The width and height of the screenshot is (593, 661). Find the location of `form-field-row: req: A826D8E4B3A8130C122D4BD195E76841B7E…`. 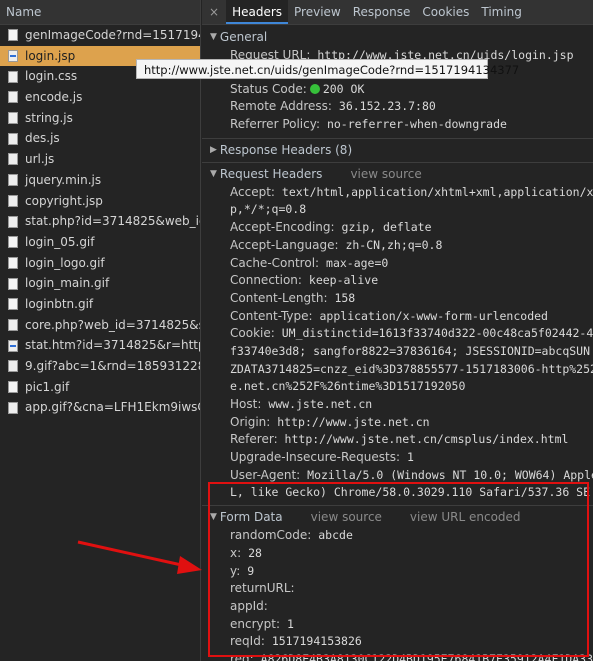

form-field-row: req: A826D8E4B3A8130C122D4BD195E76841B7E… is located at coordinates (411, 656).